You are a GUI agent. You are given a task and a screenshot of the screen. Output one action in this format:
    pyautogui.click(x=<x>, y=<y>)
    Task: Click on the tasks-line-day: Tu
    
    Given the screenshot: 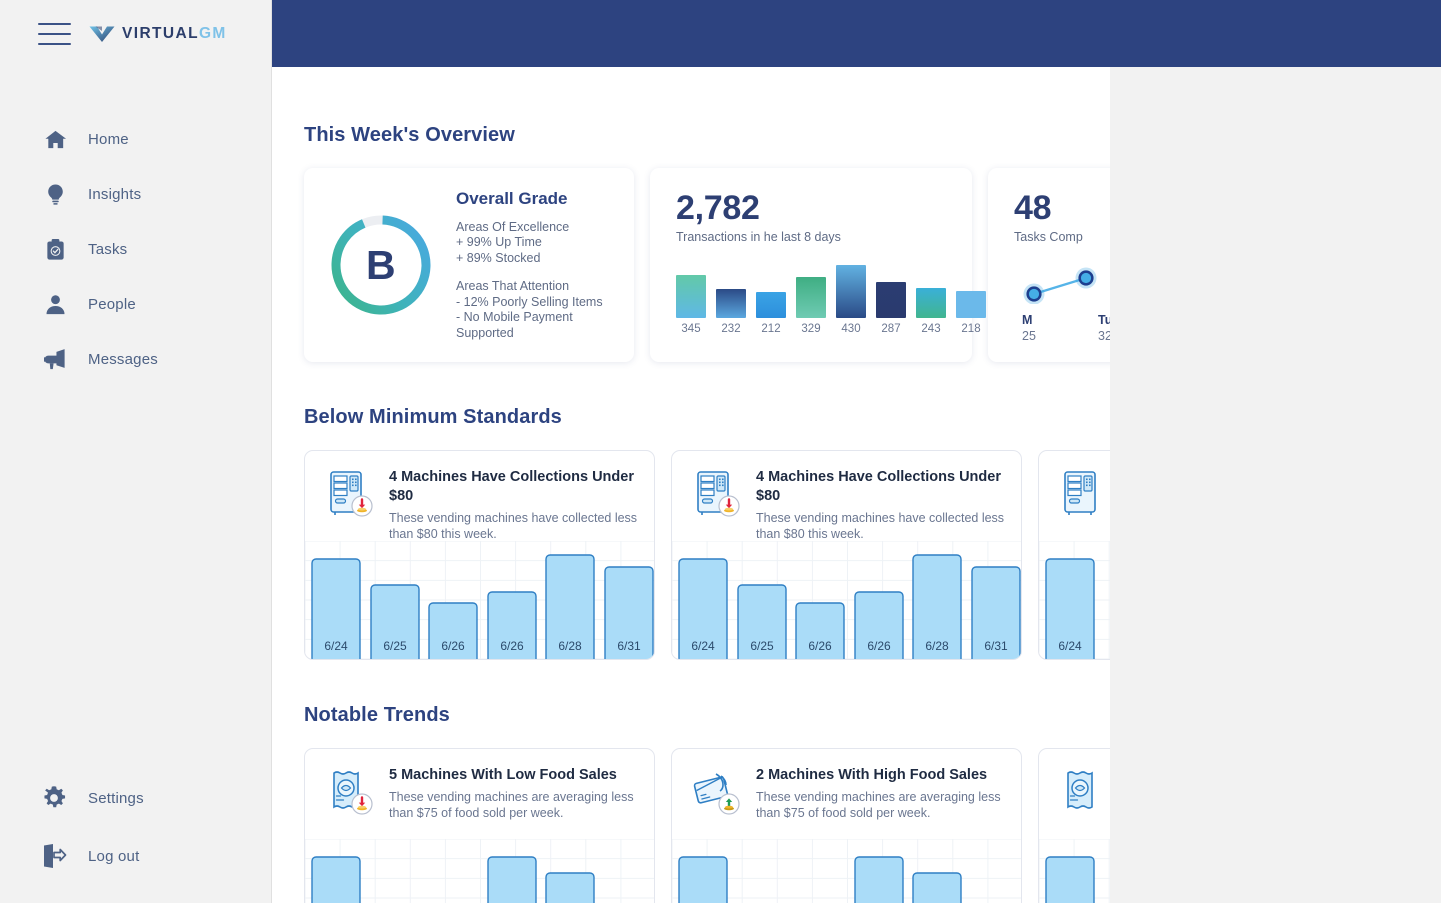 What is the action you would take?
    pyautogui.click(x=1104, y=320)
    